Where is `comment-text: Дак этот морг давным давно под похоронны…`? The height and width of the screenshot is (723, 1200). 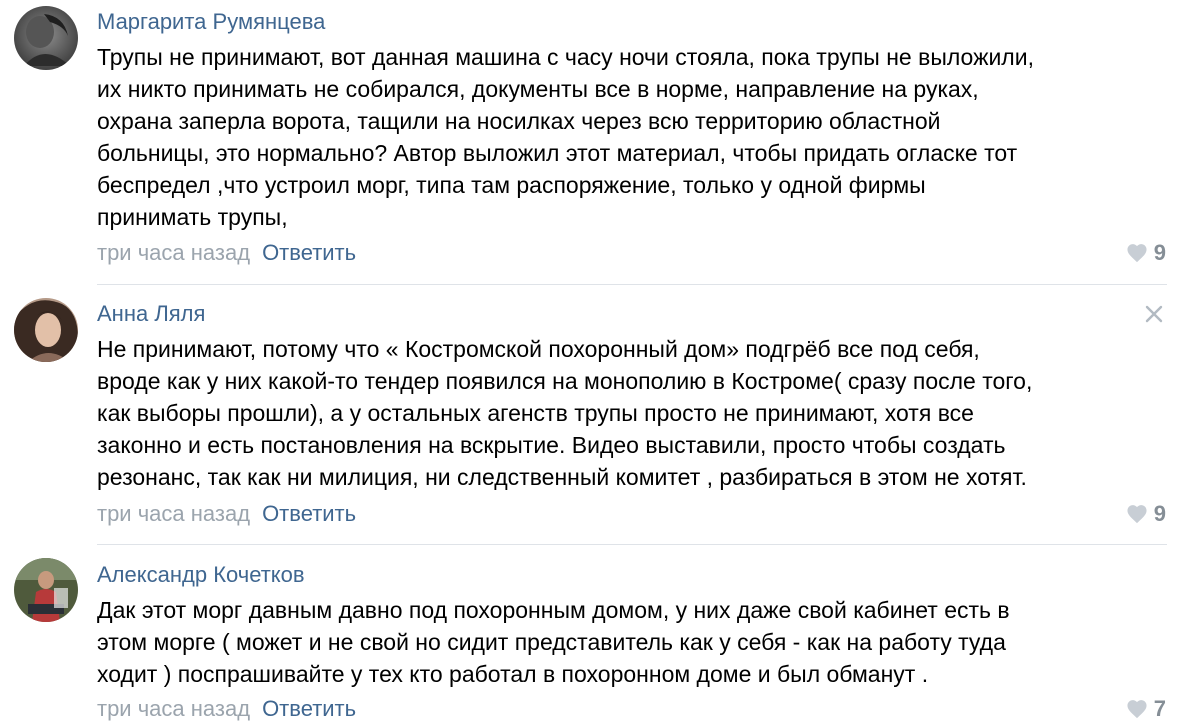 comment-text: Дак этот морг давным давно под похоронны… is located at coordinates (632, 642).